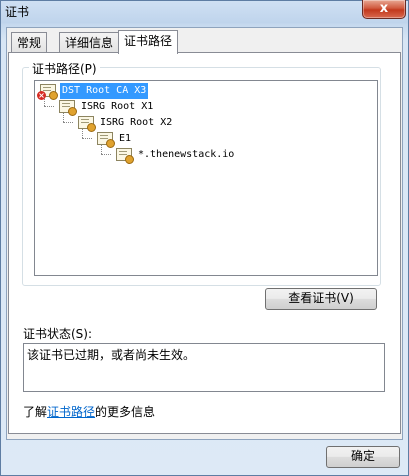  Describe the element at coordinates (71, 412) in the screenshot. I see `learn-more-link: 证书路径` at that location.